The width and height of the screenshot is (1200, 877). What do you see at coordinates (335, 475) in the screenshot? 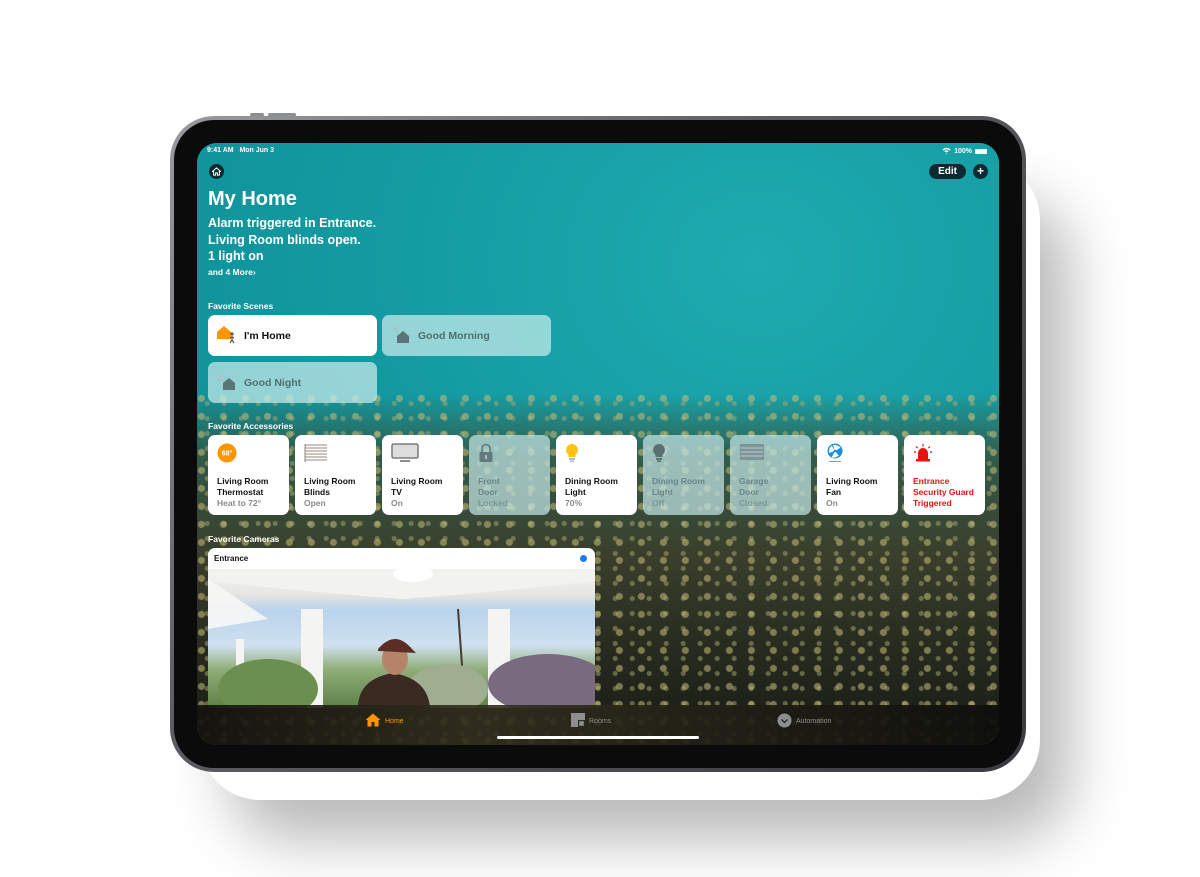
I see `accessory-living-room-blinds: Living Room Blinds Open` at bounding box center [335, 475].